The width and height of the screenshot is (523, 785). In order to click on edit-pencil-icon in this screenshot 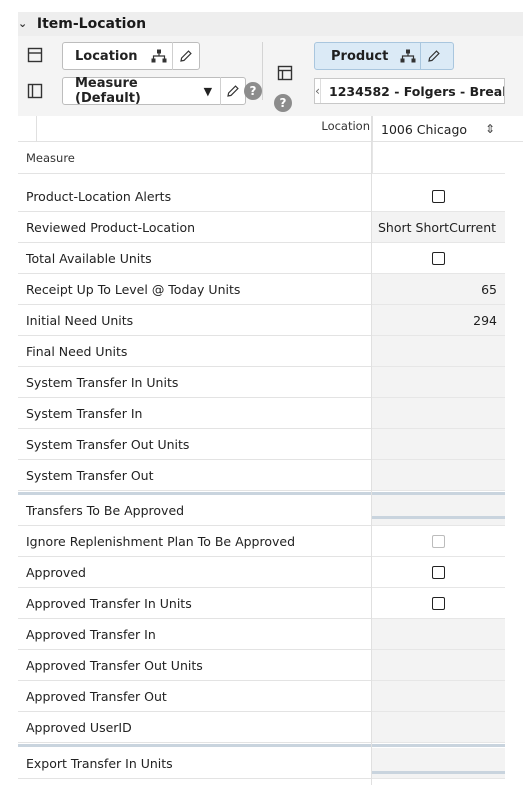, I will do `click(186, 56)`.